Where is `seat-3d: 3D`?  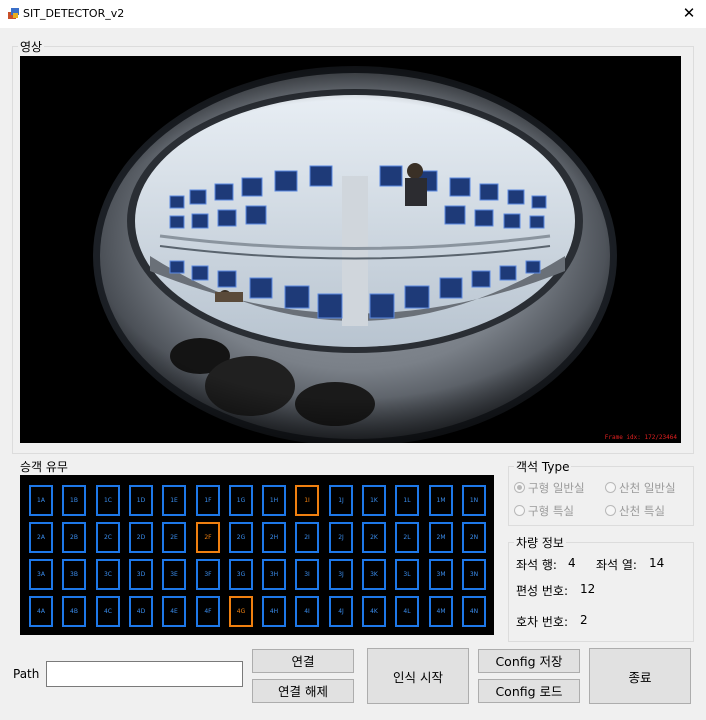
seat-3d: 3D is located at coordinates (141, 574).